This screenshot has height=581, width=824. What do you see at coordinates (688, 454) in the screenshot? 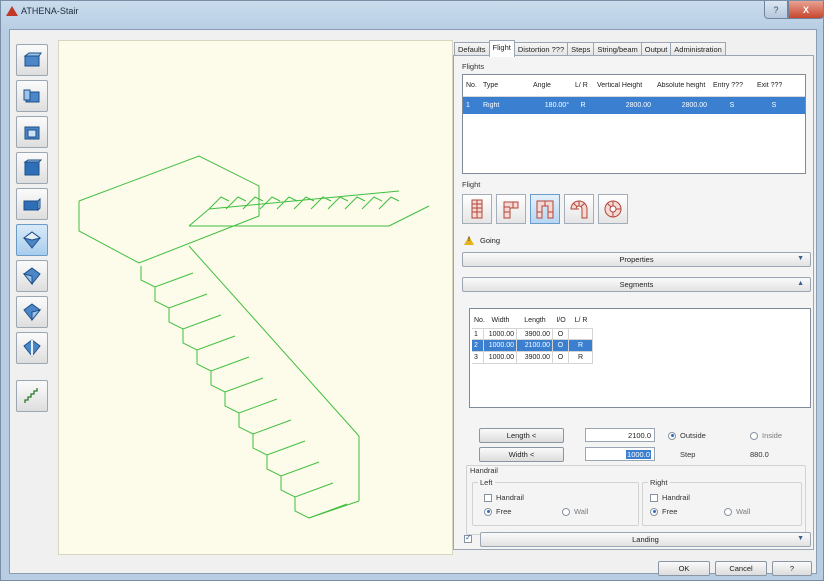
I see `step-label: Step` at bounding box center [688, 454].